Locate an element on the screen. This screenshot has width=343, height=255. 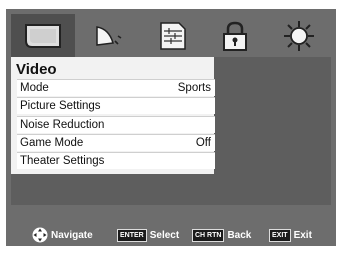
navigate-label: Navigate is located at coordinates (72, 235).